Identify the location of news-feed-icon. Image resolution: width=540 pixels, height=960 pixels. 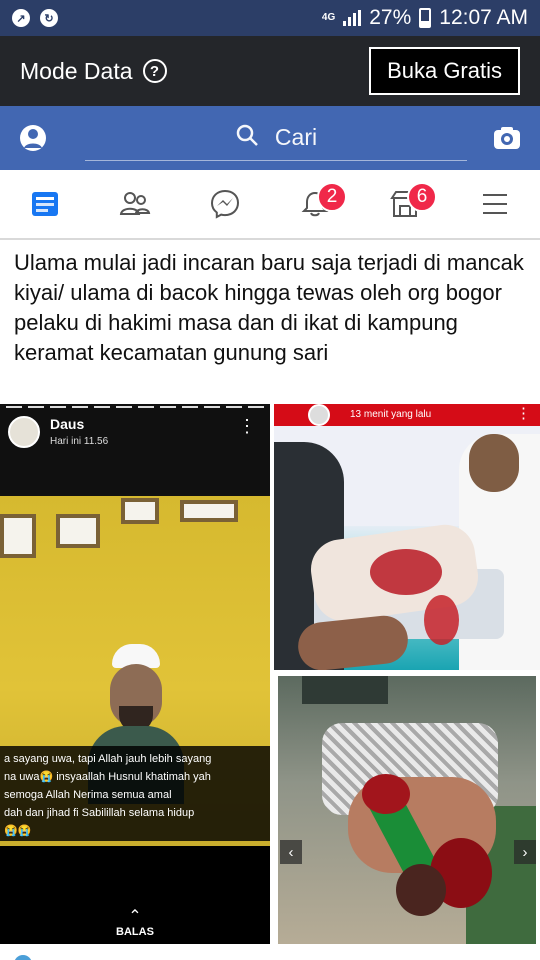
(45, 204).